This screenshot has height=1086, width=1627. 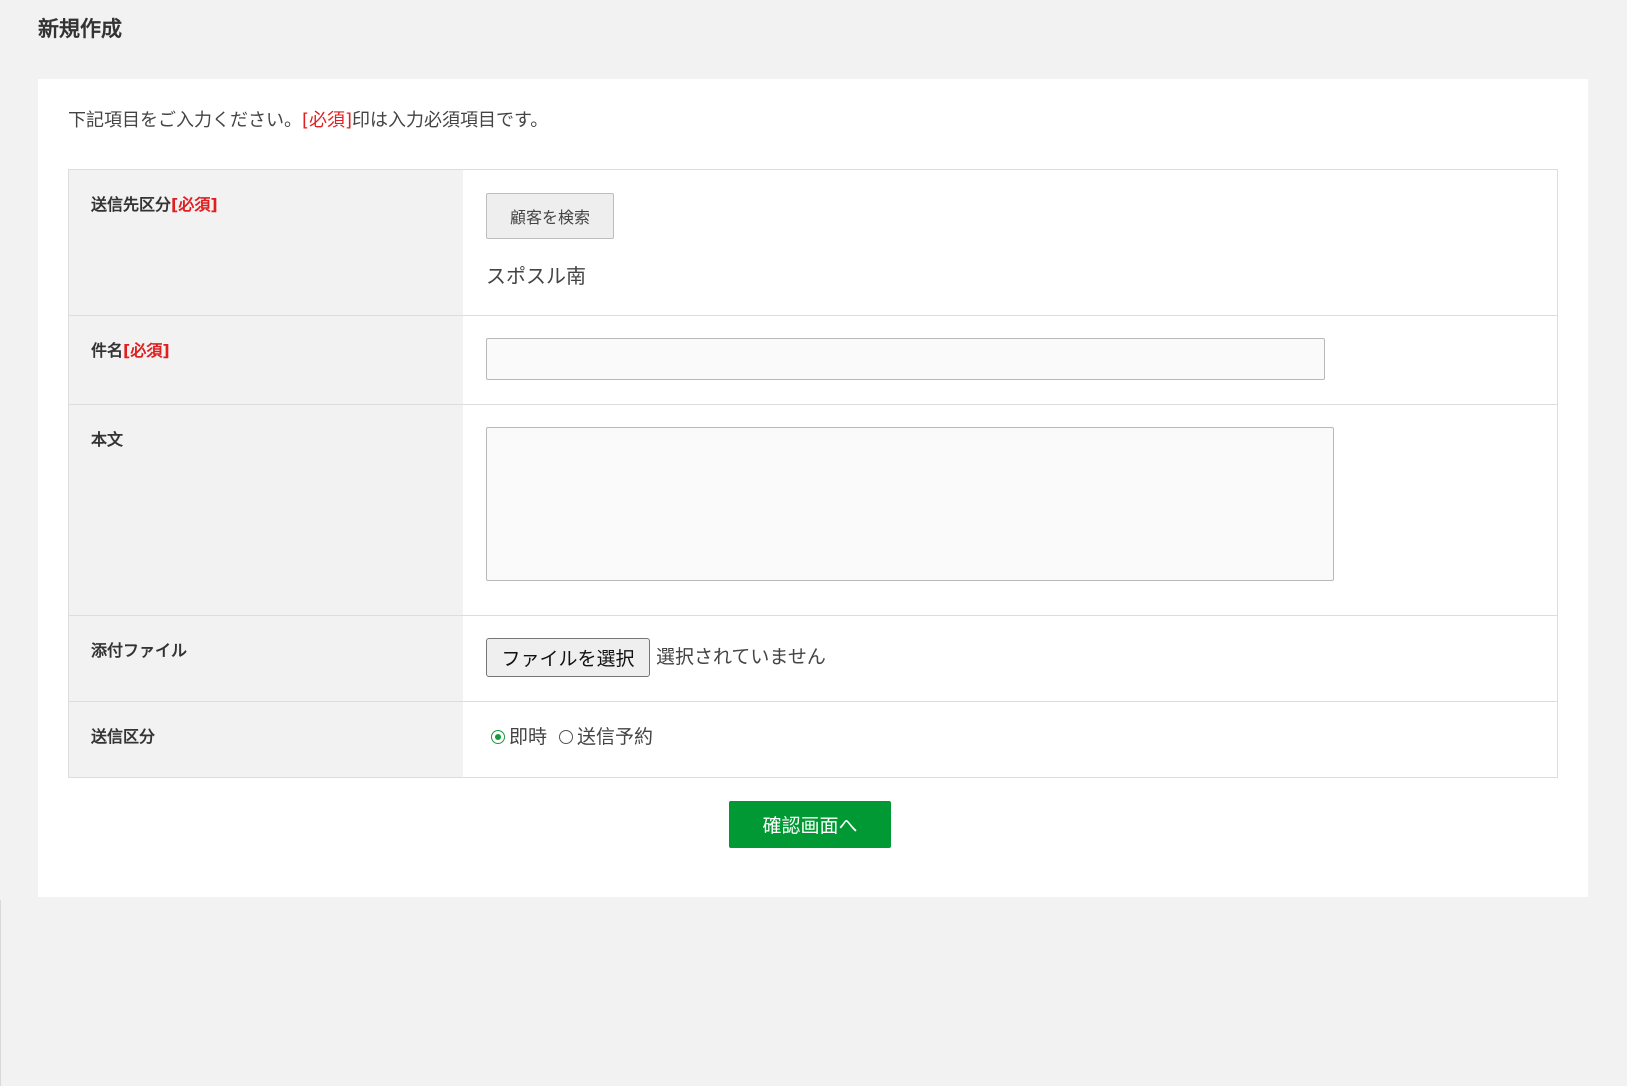 I want to click on form-instructions: 下記項目をご入力ください。[必須]印は入力必須項目です。, so click(x=308, y=121).